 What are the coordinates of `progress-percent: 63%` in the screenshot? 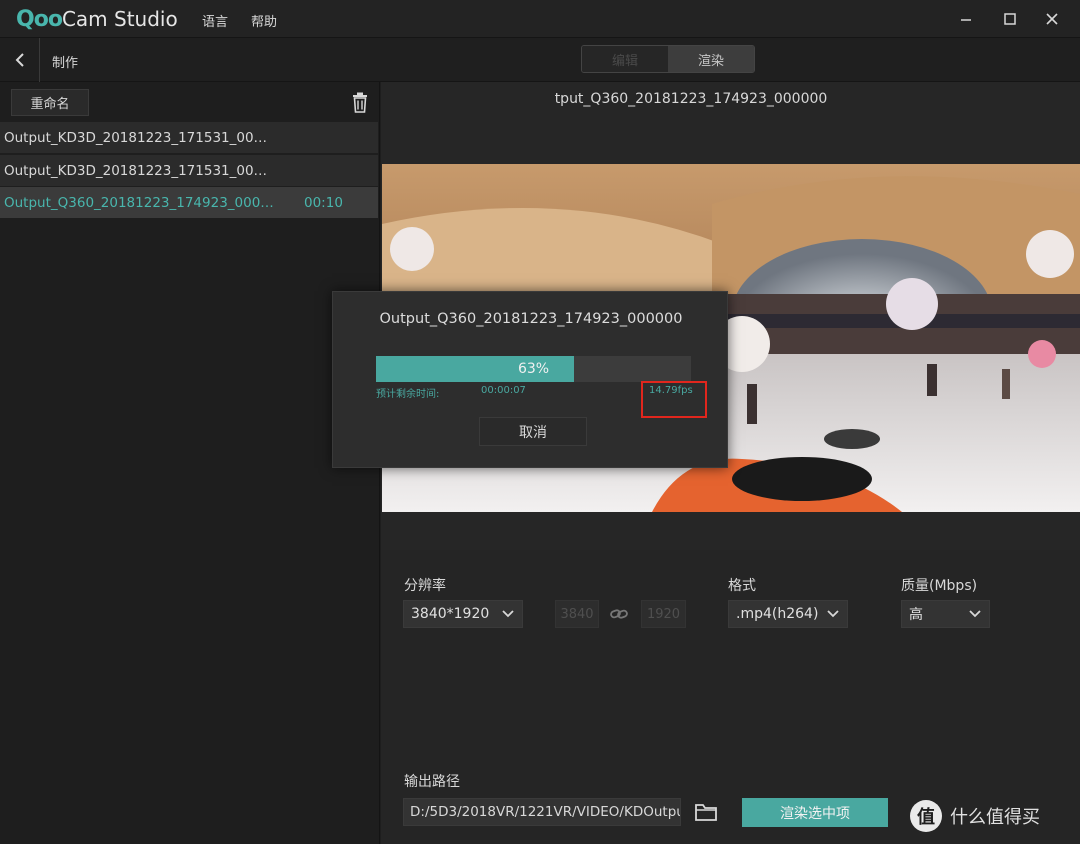 It's located at (533, 369).